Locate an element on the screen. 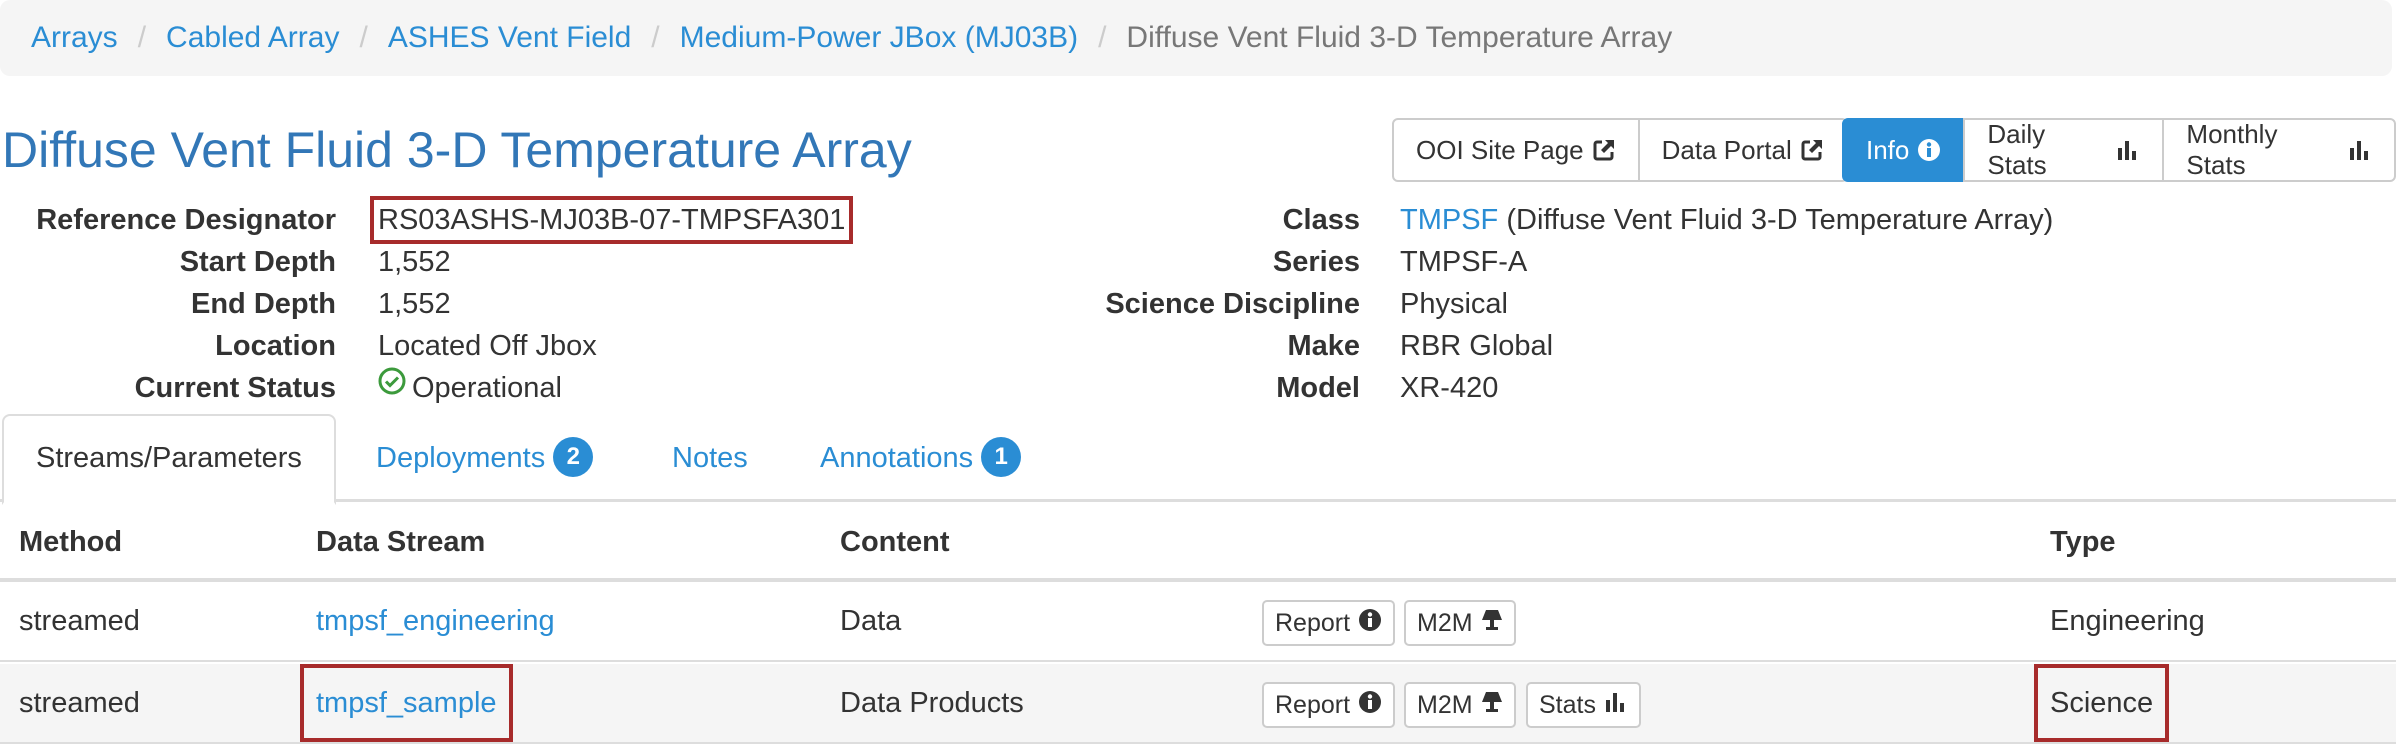  make-value: RBR Global is located at coordinates (1477, 346).